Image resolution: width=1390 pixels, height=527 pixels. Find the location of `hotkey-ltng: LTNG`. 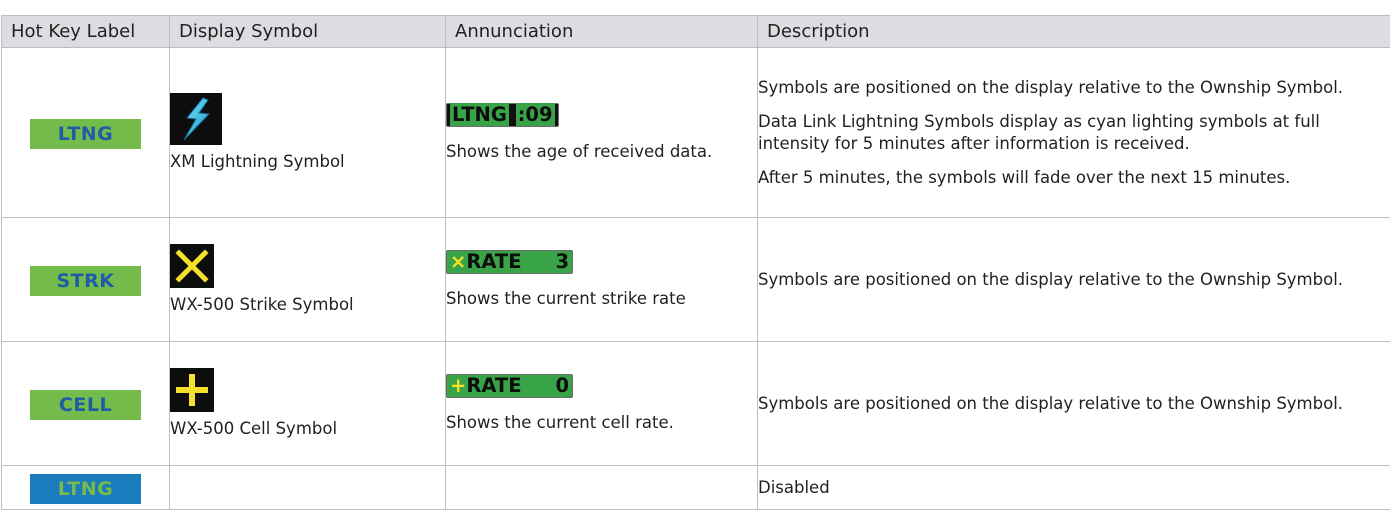

hotkey-ltng: LTNG is located at coordinates (85, 133).